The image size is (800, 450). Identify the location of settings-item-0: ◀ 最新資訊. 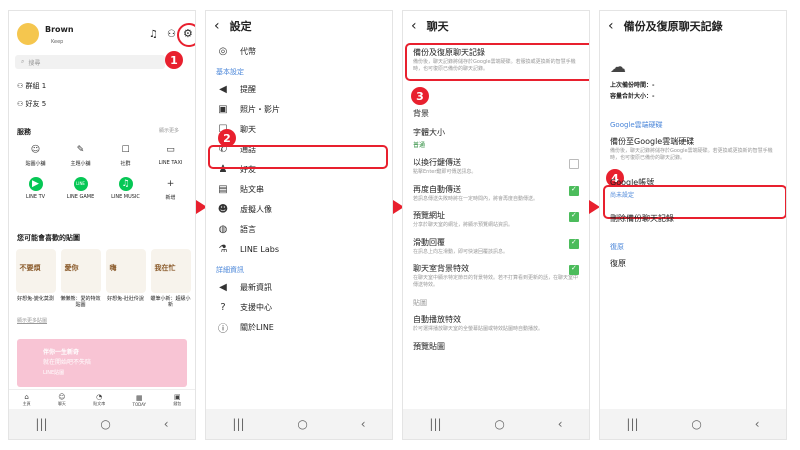
(299, 287).